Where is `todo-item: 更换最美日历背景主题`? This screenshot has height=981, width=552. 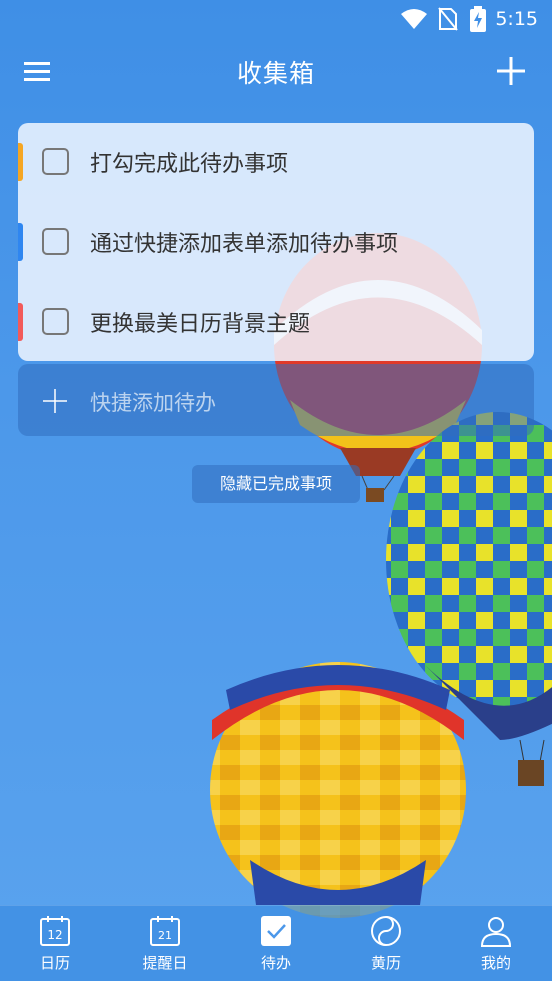
todo-item: 更换最美日历背景主题 is located at coordinates (276, 318).